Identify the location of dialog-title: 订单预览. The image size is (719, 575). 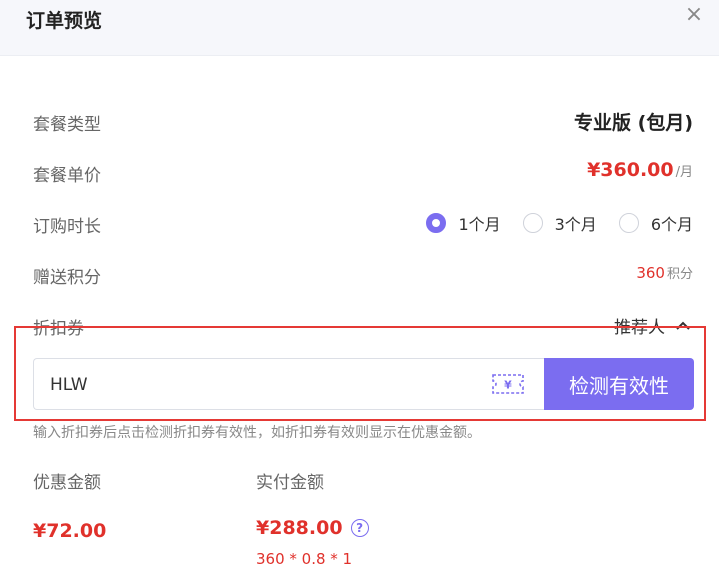
(64, 21).